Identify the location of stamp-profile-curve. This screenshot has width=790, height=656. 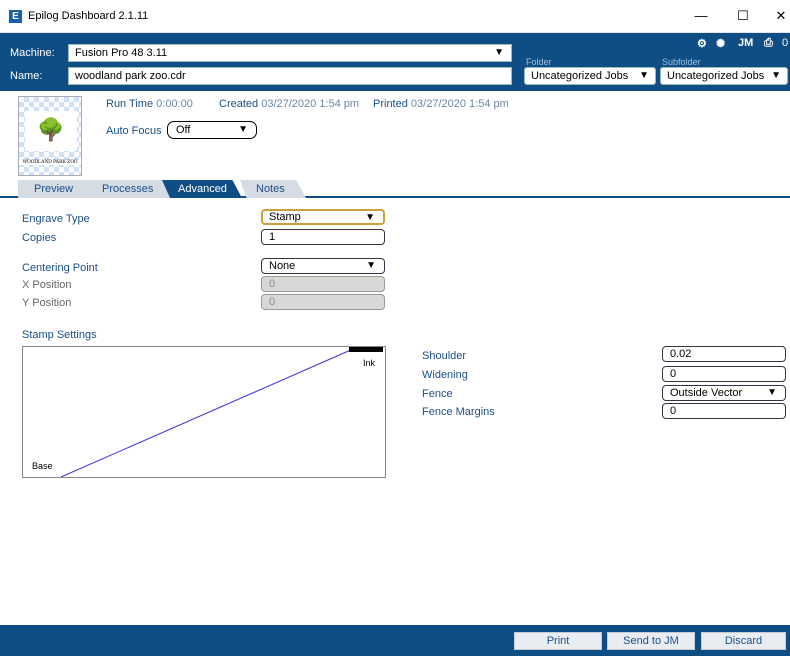
(207, 412).